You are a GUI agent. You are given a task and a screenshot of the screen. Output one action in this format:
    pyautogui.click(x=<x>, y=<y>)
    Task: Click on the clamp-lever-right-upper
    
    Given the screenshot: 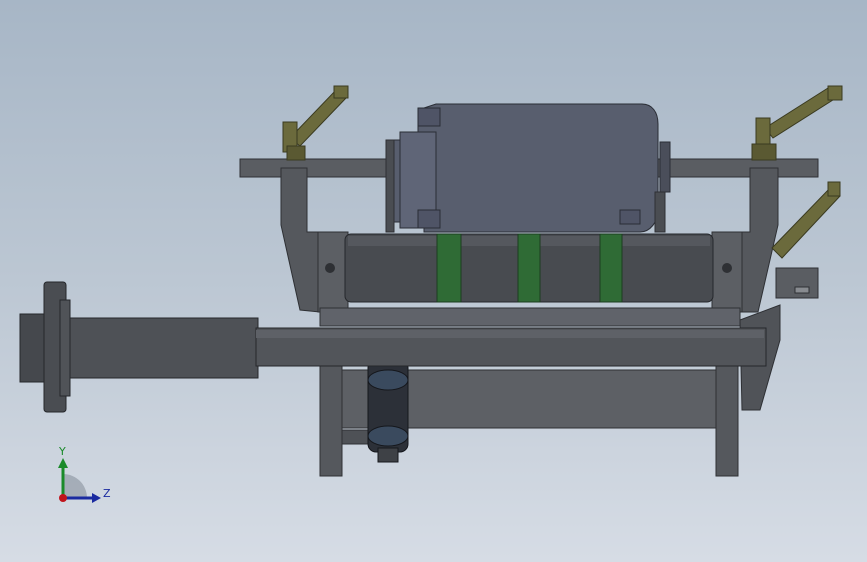 What is the action you would take?
    pyautogui.click(x=797, y=123)
    